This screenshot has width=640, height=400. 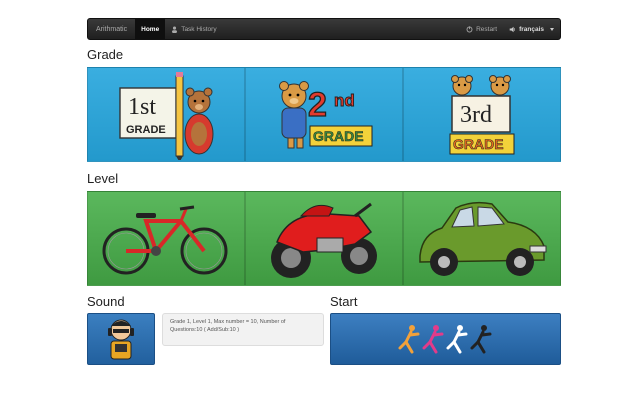 What do you see at coordinates (469, 28) in the screenshot?
I see `restart-icon` at bounding box center [469, 28].